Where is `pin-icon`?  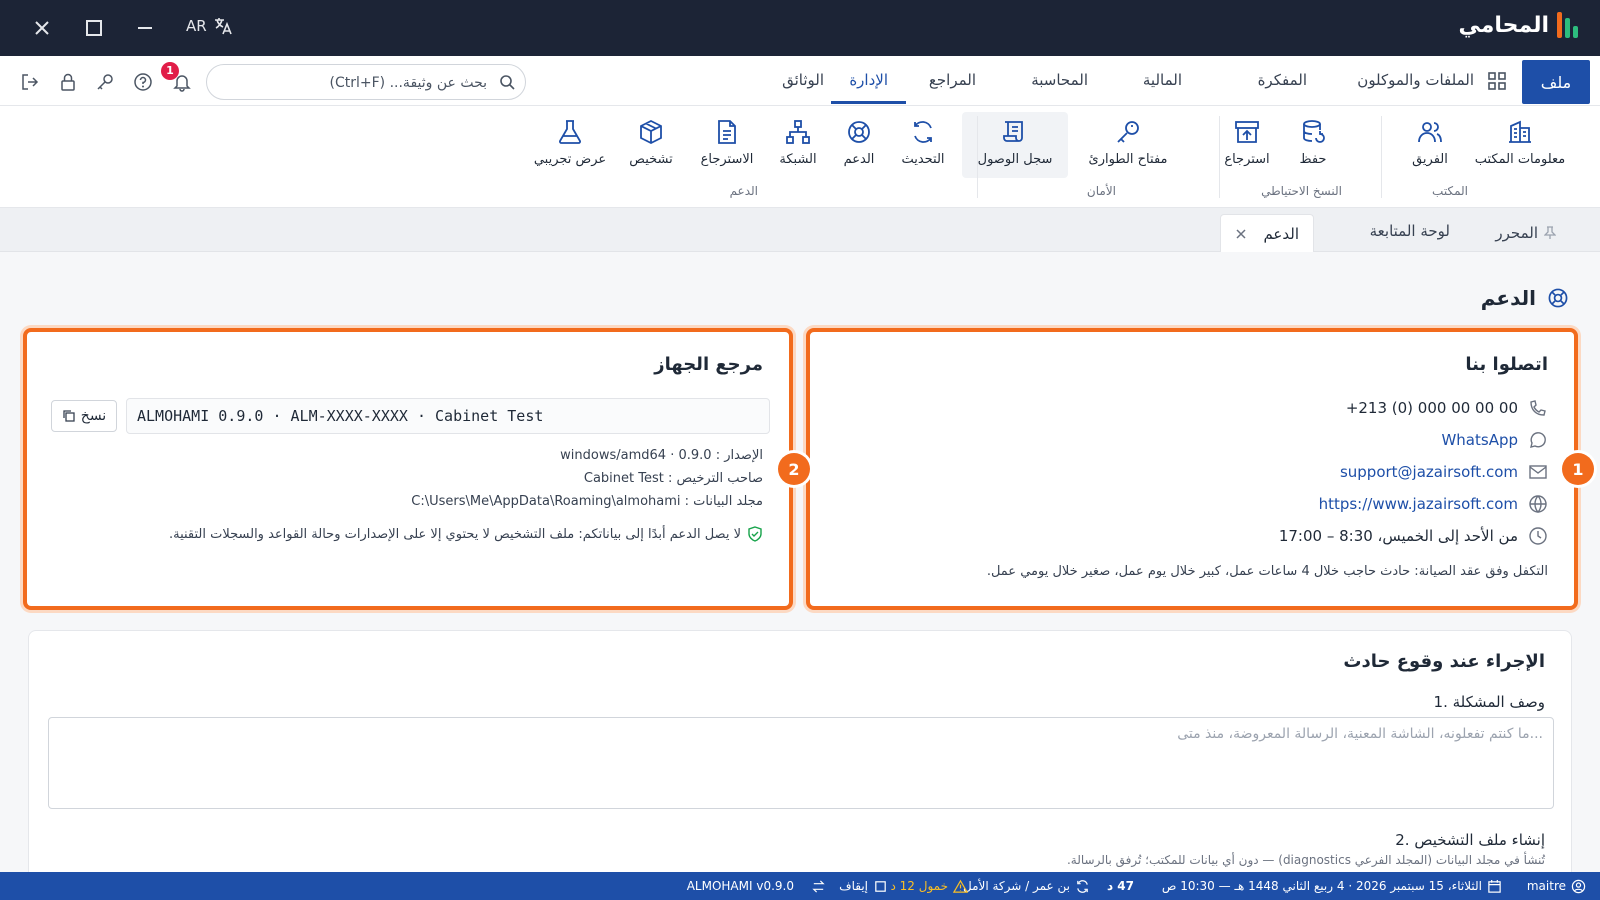 pin-icon is located at coordinates (1550, 232).